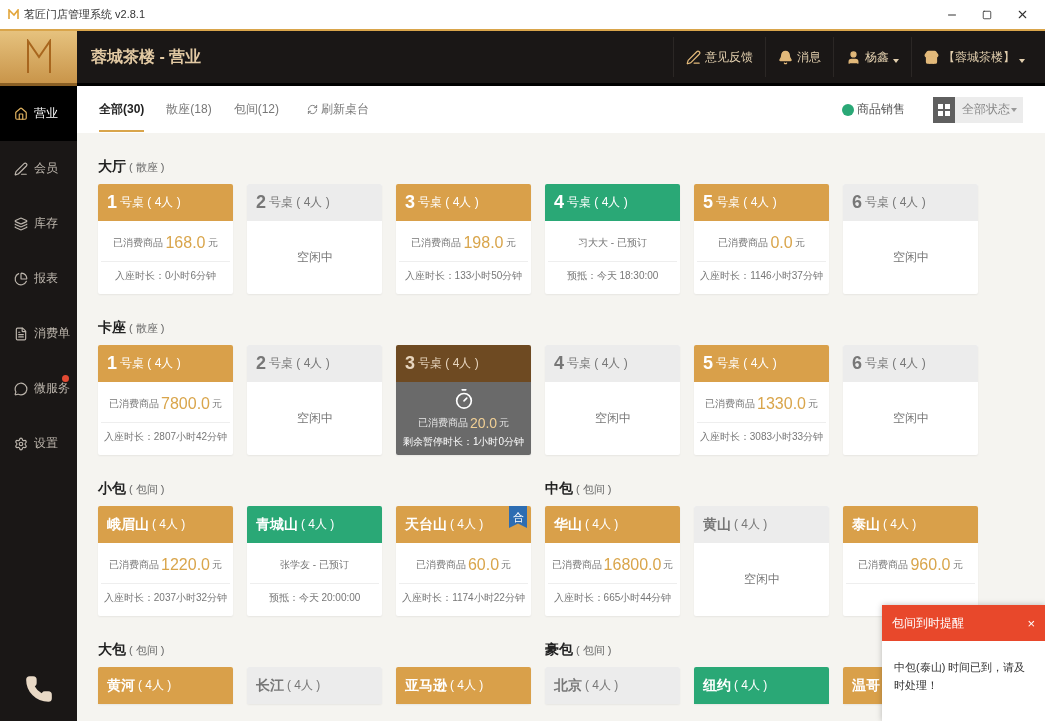  I want to click on table-card: 1 号桌 ( 4人 ) 已消费商品 168.0 元 入座时长：0小时6分钟, so click(165, 239).